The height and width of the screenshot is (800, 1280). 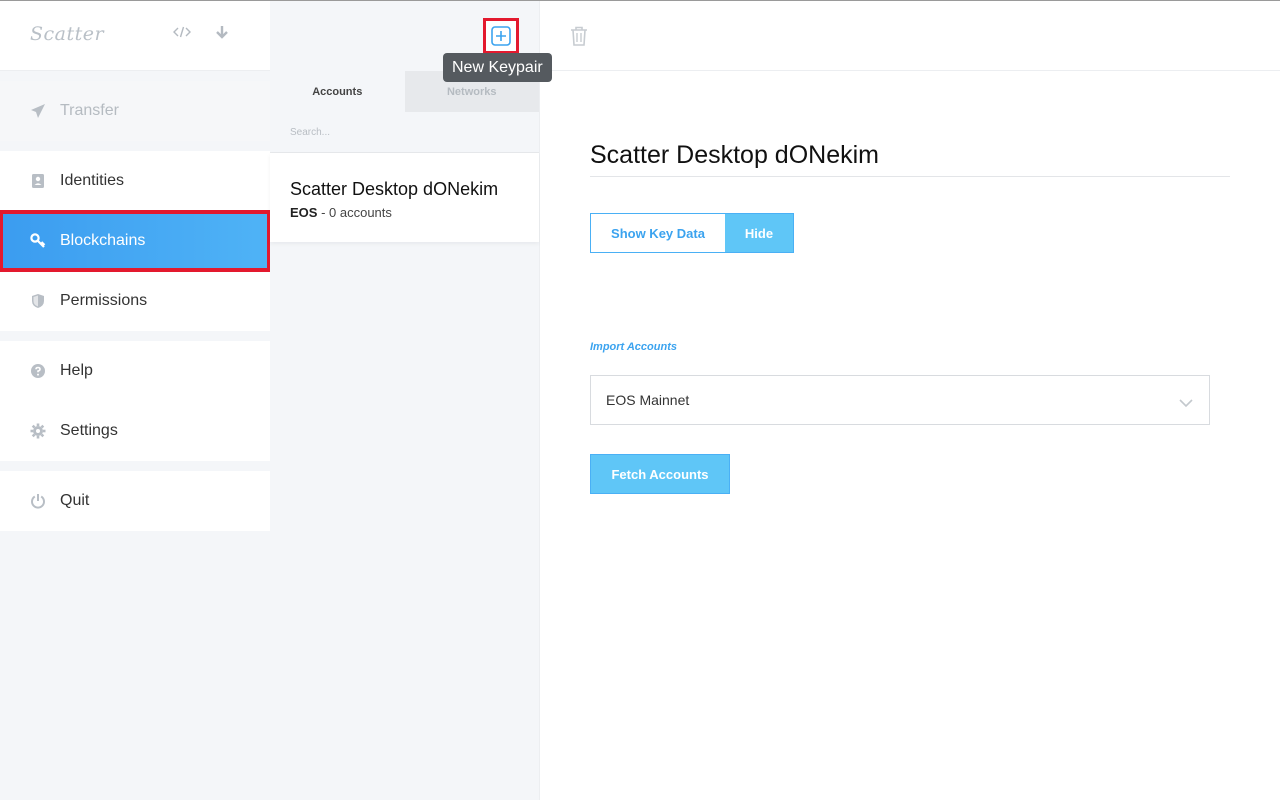 I want to click on scatter-logo: Scatter, so click(x=67, y=34).